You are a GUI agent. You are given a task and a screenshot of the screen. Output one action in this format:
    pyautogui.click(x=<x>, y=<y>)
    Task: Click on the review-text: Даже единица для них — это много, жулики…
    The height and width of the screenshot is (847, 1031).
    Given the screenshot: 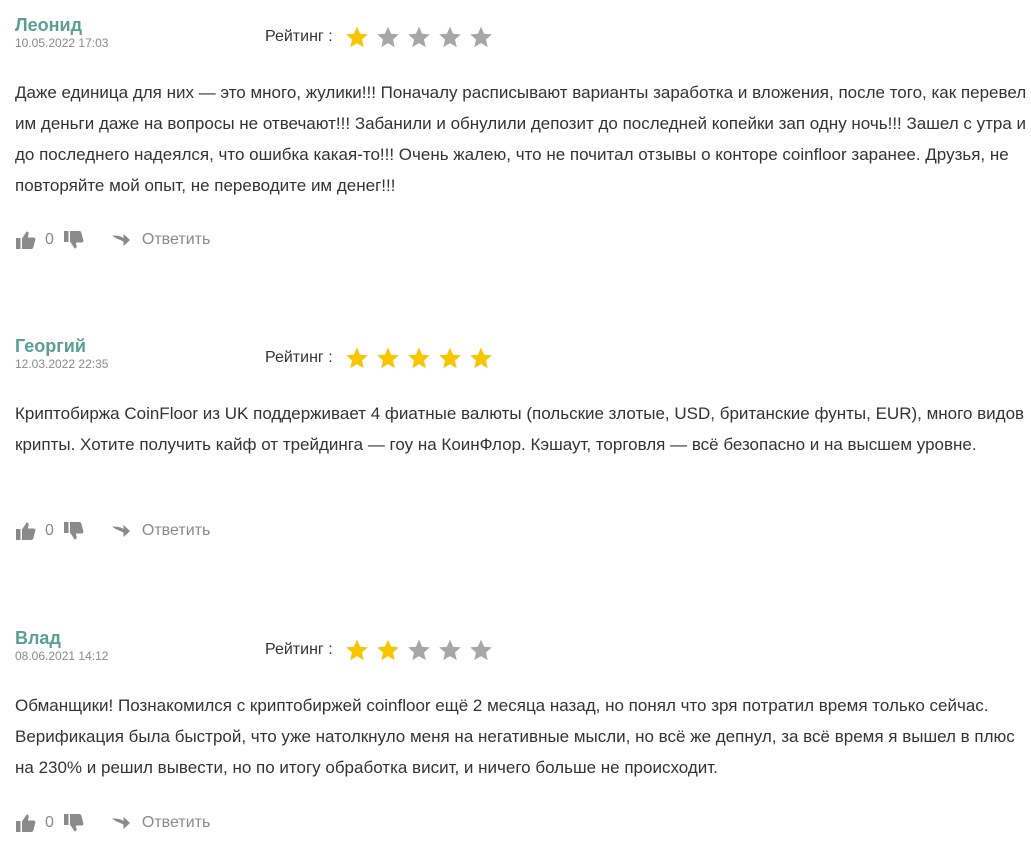 What is the action you would take?
    pyautogui.click(x=521, y=139)
    